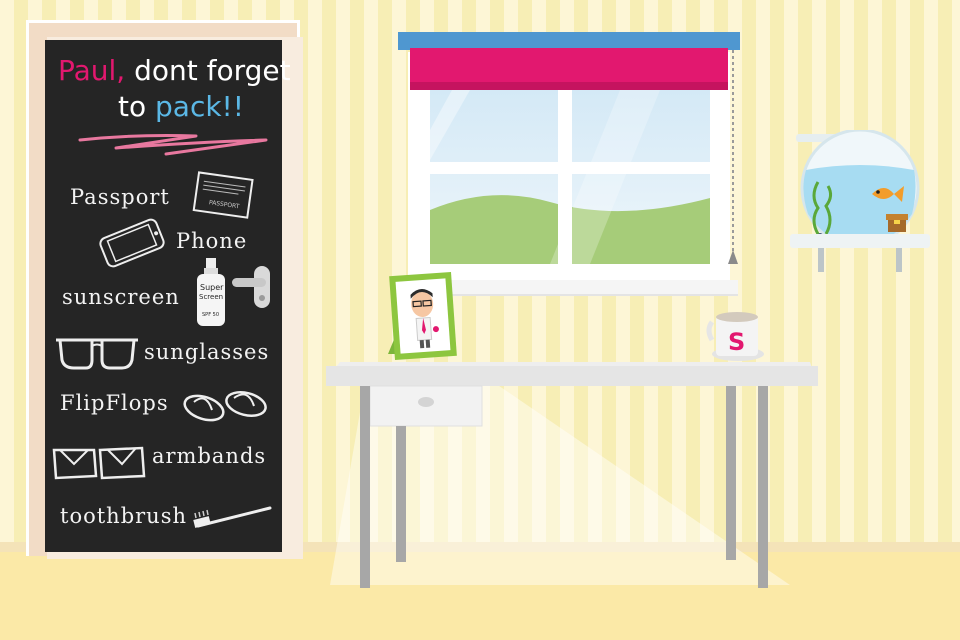  What do you see at coordinates (422, 316) in the screenshot?
I see `photo-frame` at bounding box center [422, 316].